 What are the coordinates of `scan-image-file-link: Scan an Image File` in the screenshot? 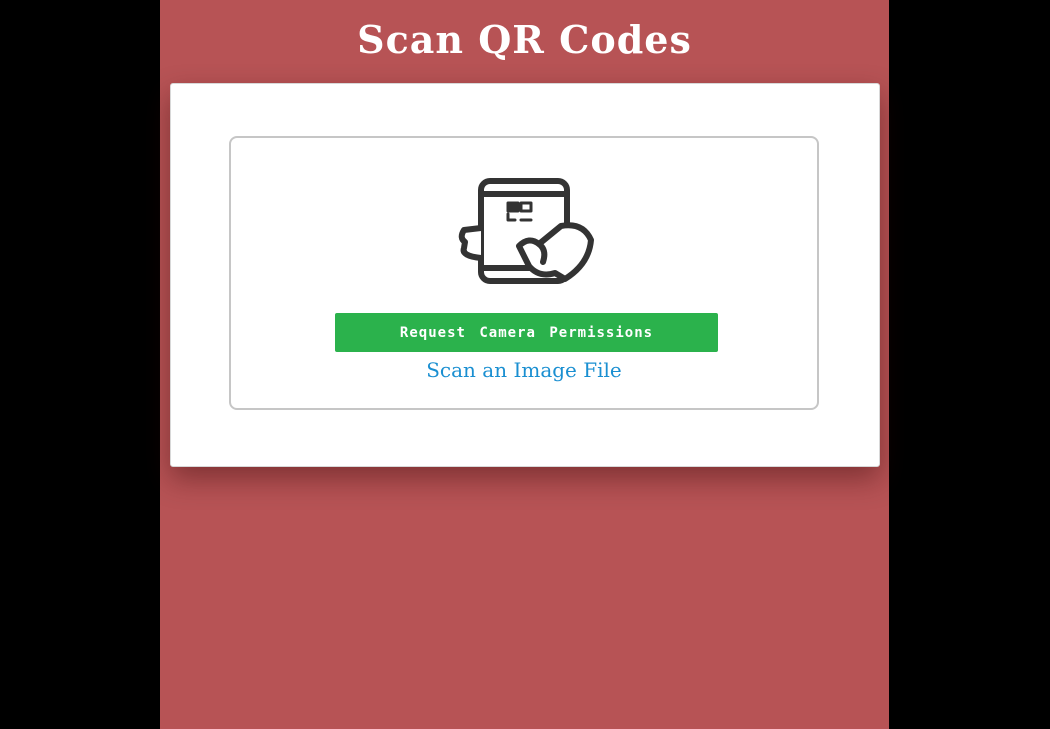 It's located at (524, 370).